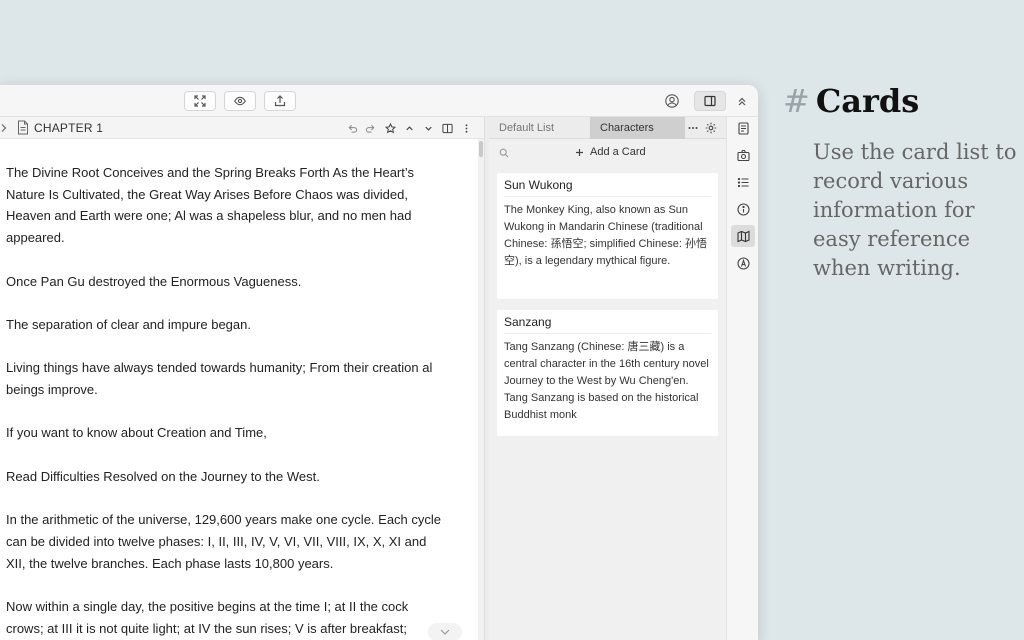 Image resolution: width=1024 pixels, height=640 pixels. What do you see at coordinates (5, 128) in the screenshot?
I see `chevron-right-icon` at bounding box center [5, 128].